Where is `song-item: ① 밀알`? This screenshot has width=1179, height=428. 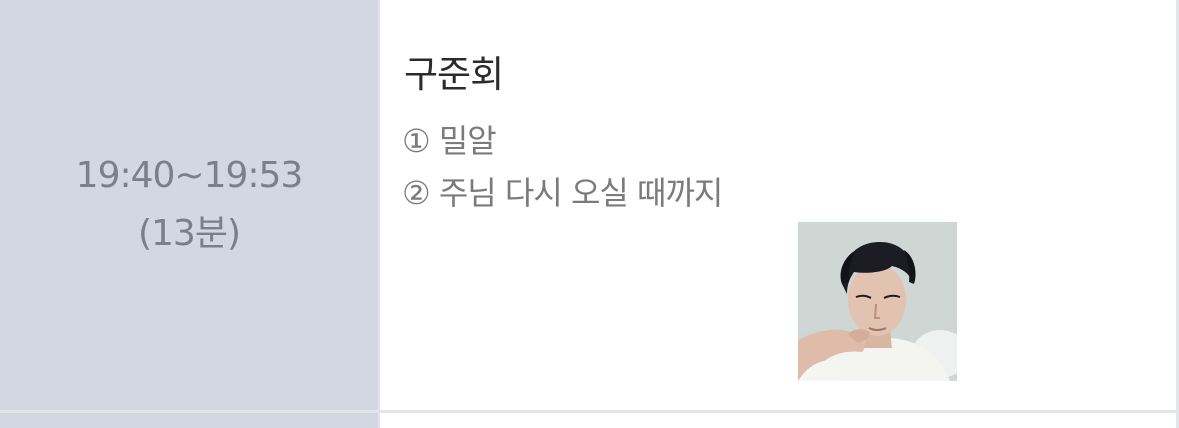 song-item: ① 밀알 is located at coordinates (449, 141).